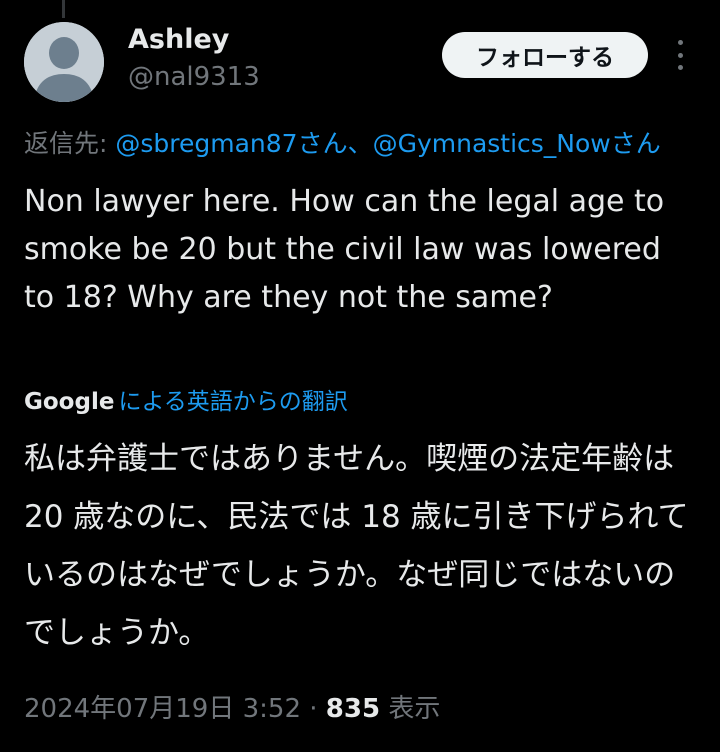 The height and width of the screenshot is (752, 720). I want to click on mention-link-sbregman87: @sbregman87さん、, so click(243, 143).